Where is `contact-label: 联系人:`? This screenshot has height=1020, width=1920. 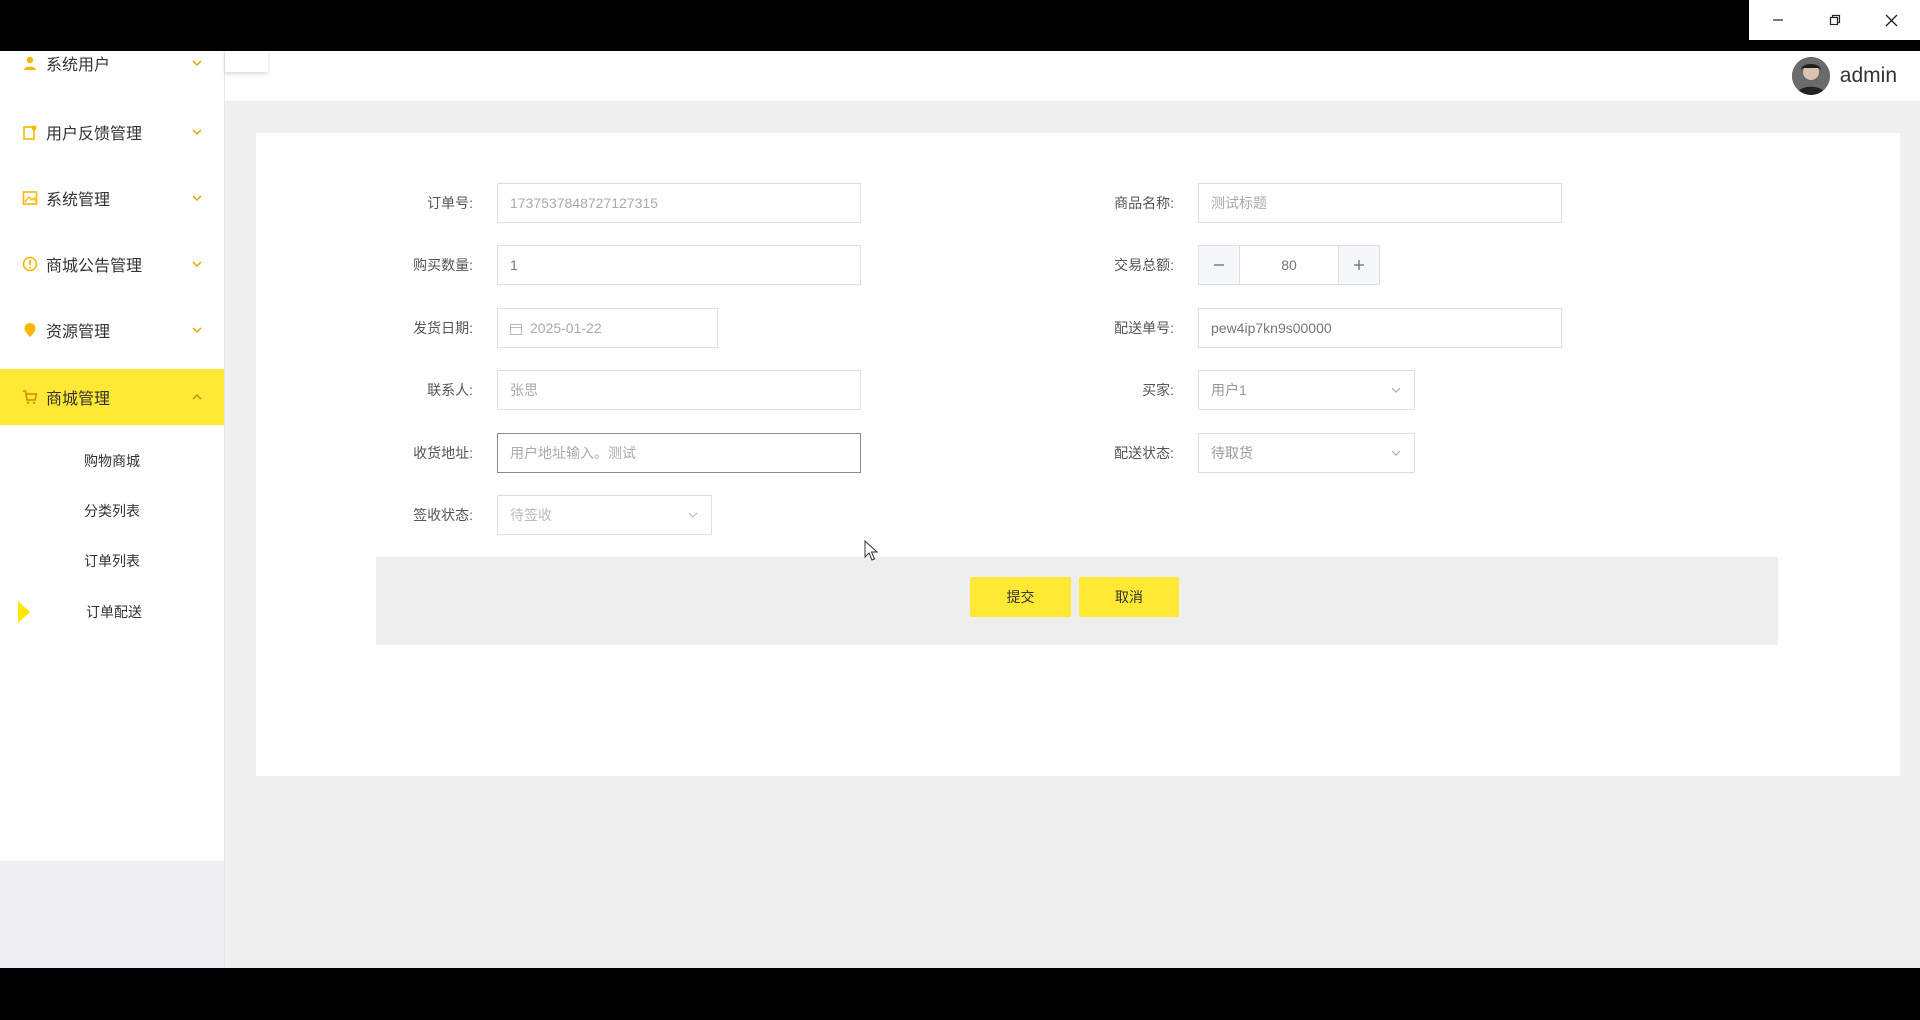 contact-label: 联系人: is located at coordinates (450, 390).